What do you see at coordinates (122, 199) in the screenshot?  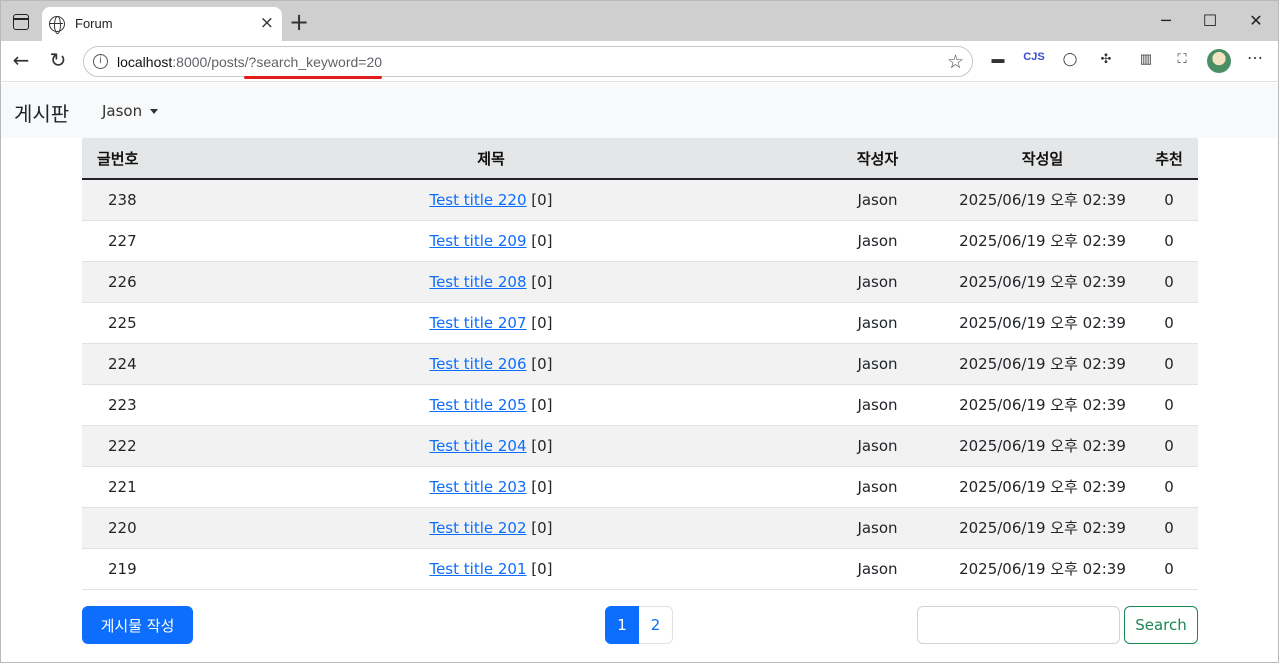 I see `post-number: 238` at bounding box center [122, 199].